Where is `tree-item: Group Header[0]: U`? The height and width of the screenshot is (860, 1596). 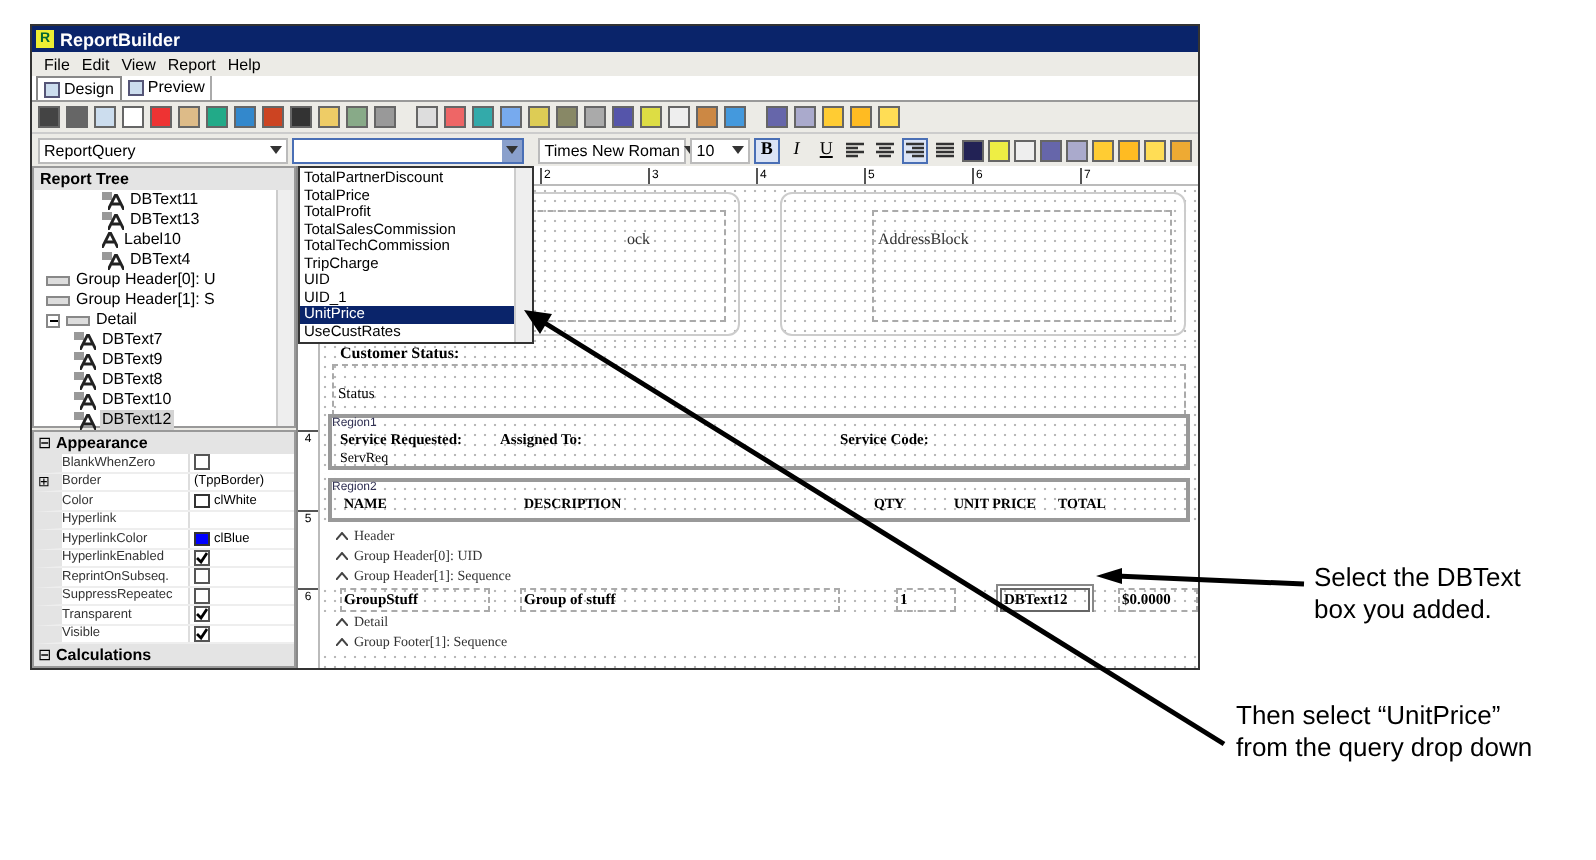 tree-item: Group Header[0]: U is located at coordinates (146, 280).